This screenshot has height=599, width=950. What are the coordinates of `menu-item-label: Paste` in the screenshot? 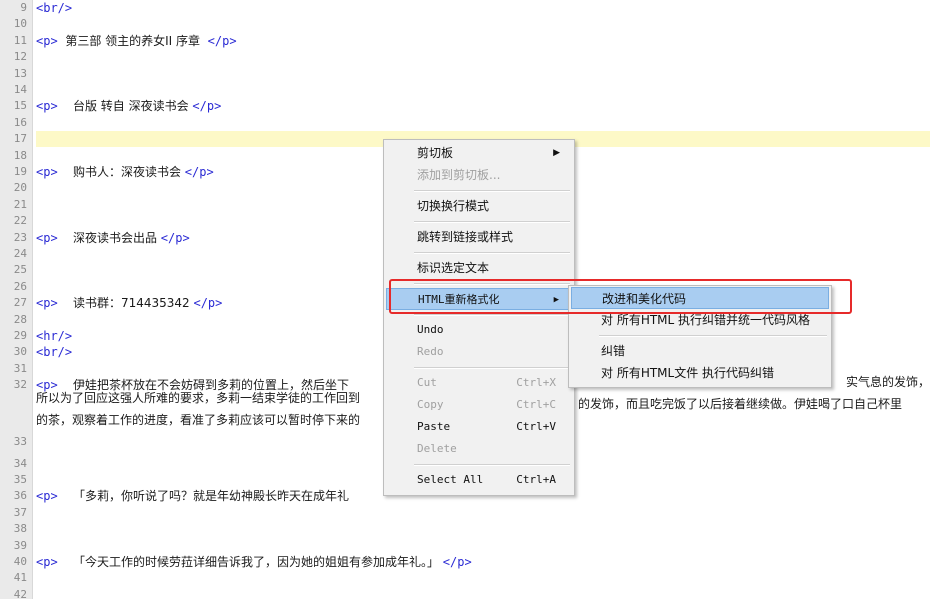 It's located at (434, 426).